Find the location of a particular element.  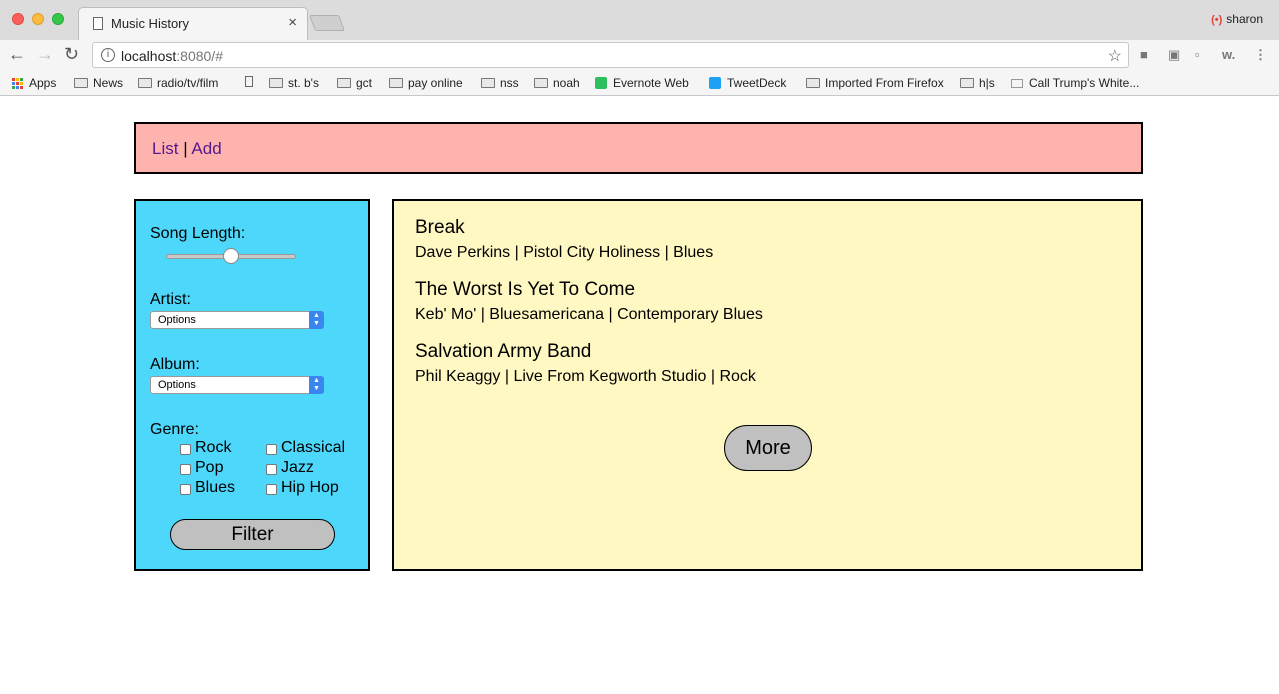

browser-tab: Music History × is located at coordinates (193, 23).